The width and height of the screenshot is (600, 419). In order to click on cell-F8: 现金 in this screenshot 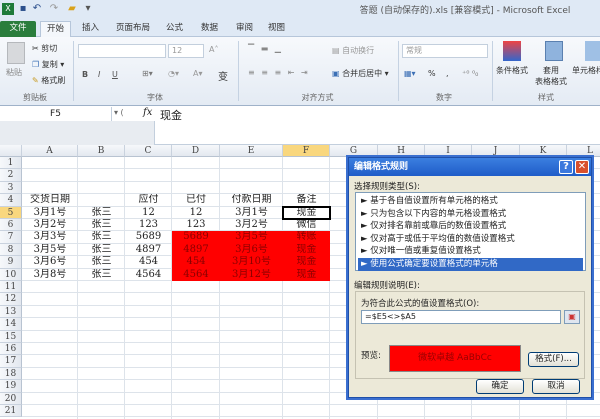, I will do `click(306, 250)`.